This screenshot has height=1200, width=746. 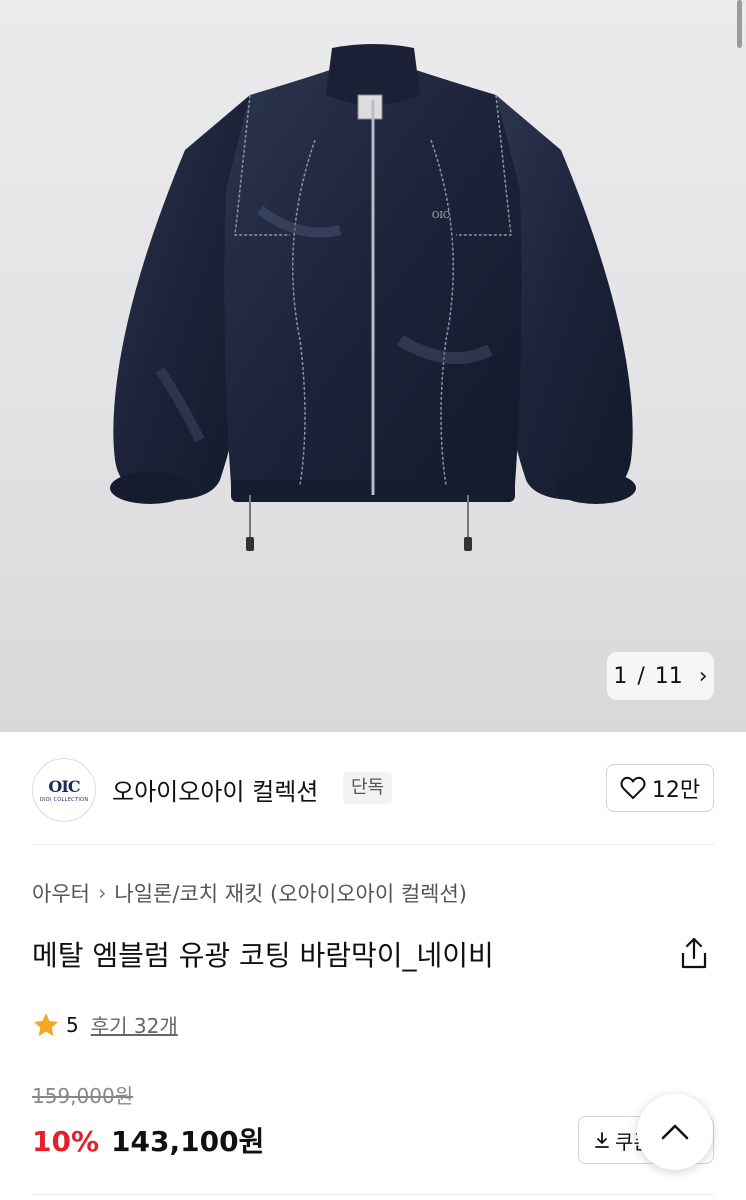 I want to click on brand-logo-subtitle: OIOI COLLECTION, so click(x=64, y=800).